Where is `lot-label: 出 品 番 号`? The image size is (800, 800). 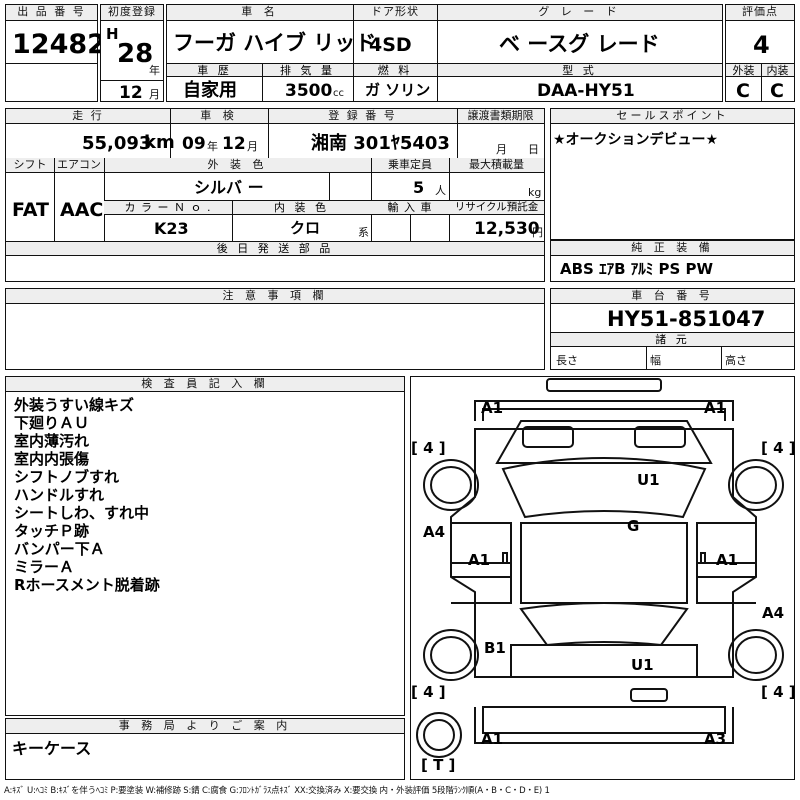 lot-label: 出 品 番 号 is located at coordinates (51, 13).